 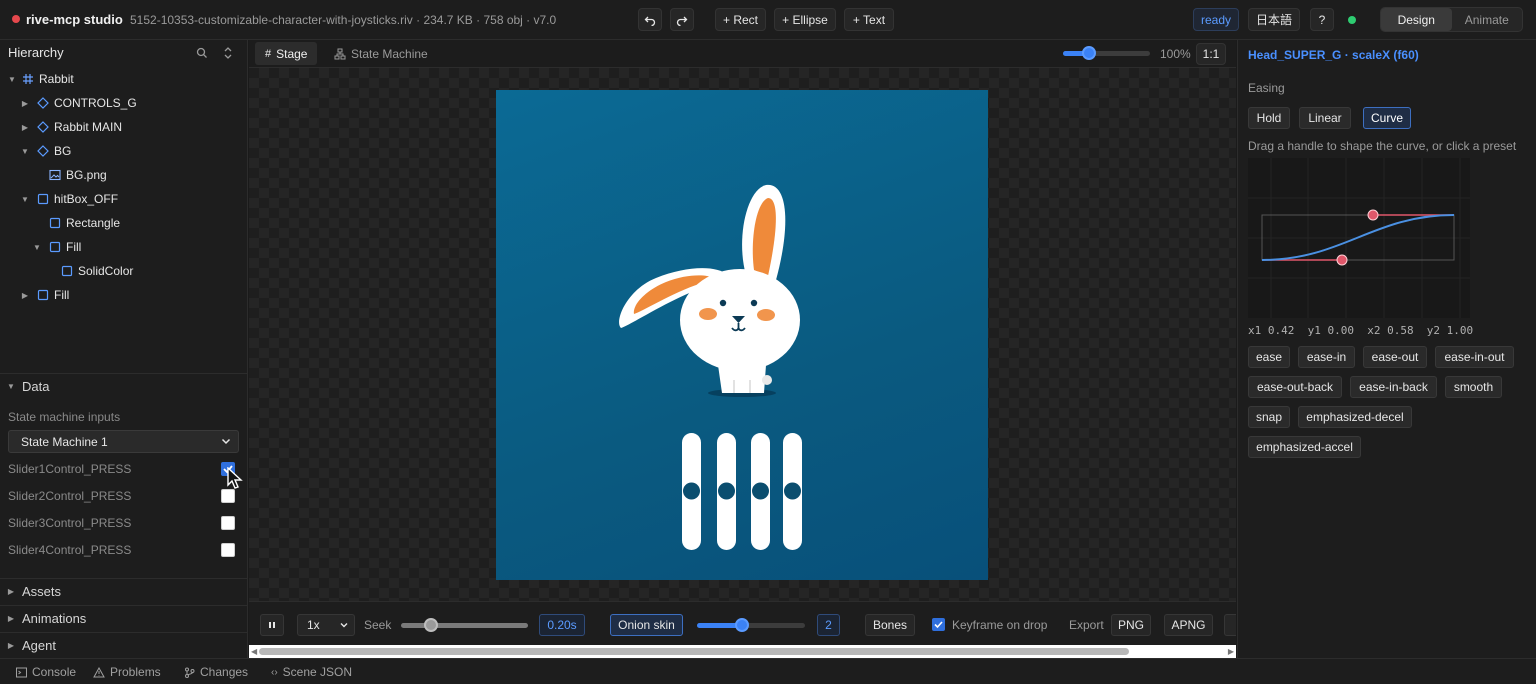 What do you see at coordinates (1304, 447) in the screenshot?
I see `preset-emphasized-accel: emphasized-accel` at bounding box center [1304, 447].